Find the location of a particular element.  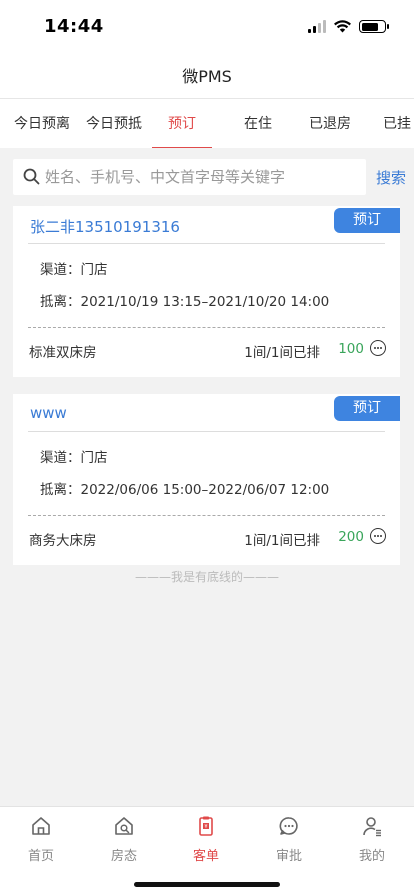

profile-icon is located at coordinates (372, 827).